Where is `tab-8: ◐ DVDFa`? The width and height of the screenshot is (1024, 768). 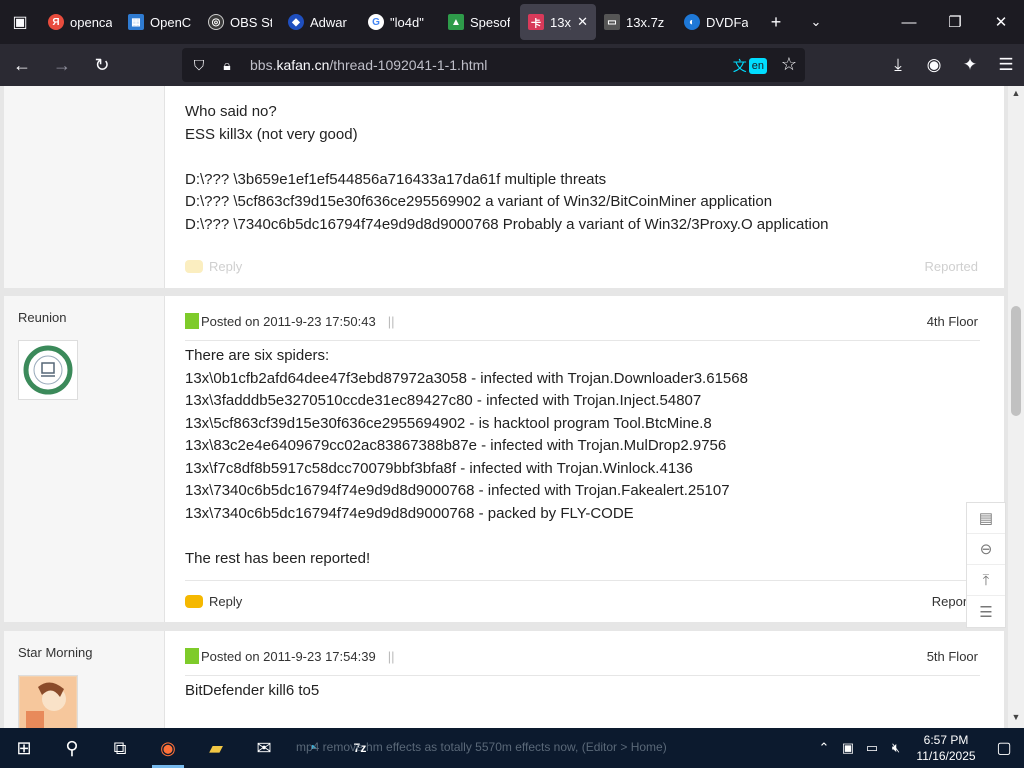 tab-8: ◐ DVDFa is located at coordinates (716, 22).